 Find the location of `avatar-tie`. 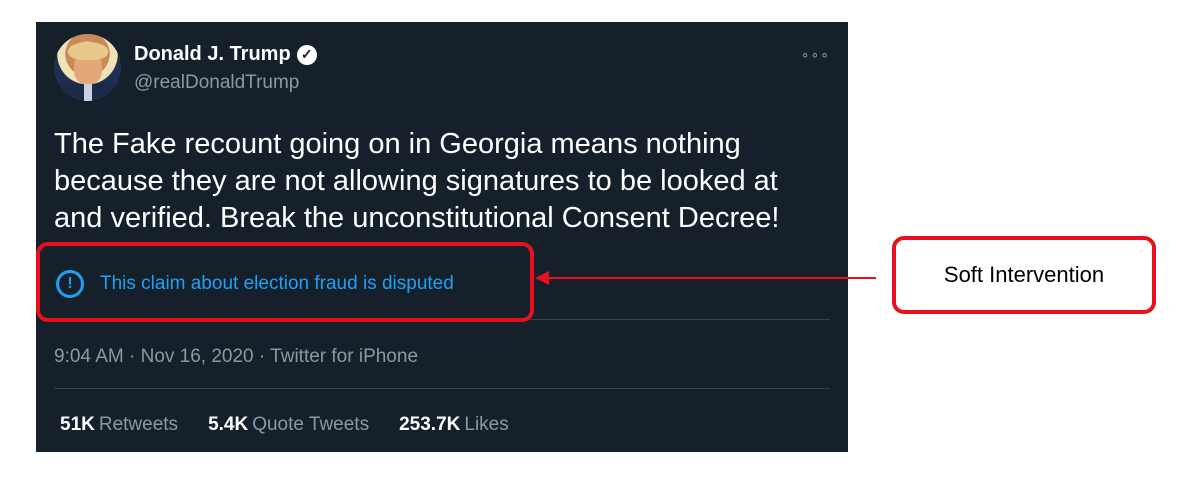

avatar-tie is located at coordinates (88, 92).